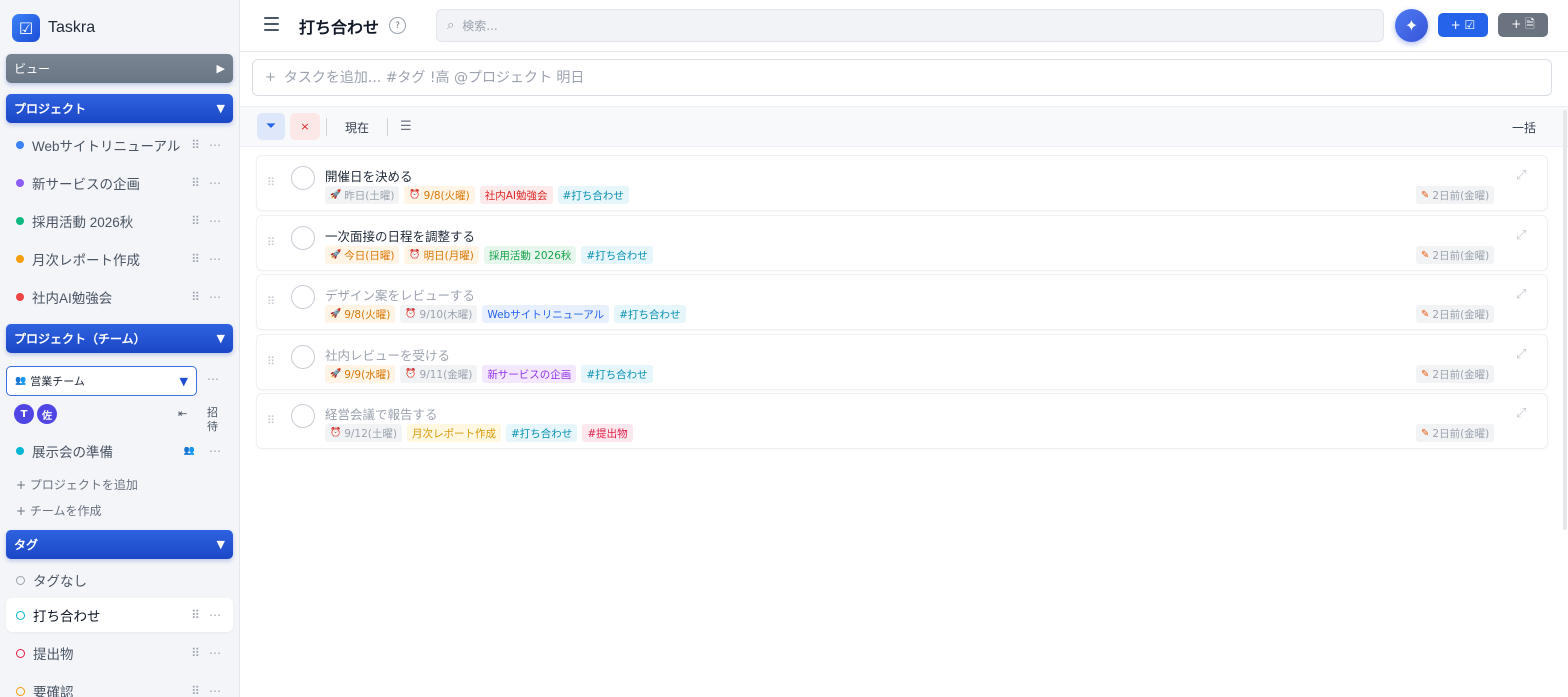 Image resolution: width=1568 pixels, height=697 pixels. I want to click on task-chip: #提出物, so click(607, 433).